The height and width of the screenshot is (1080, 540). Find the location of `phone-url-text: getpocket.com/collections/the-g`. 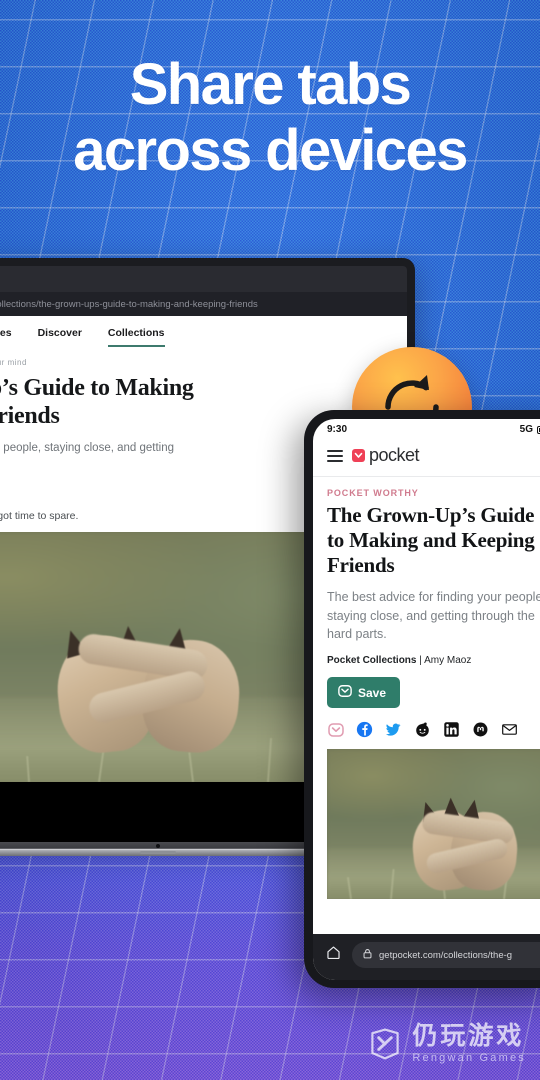

phone-url-text: getpocket.com/collections/the-g is located at coordinates (446, 955).